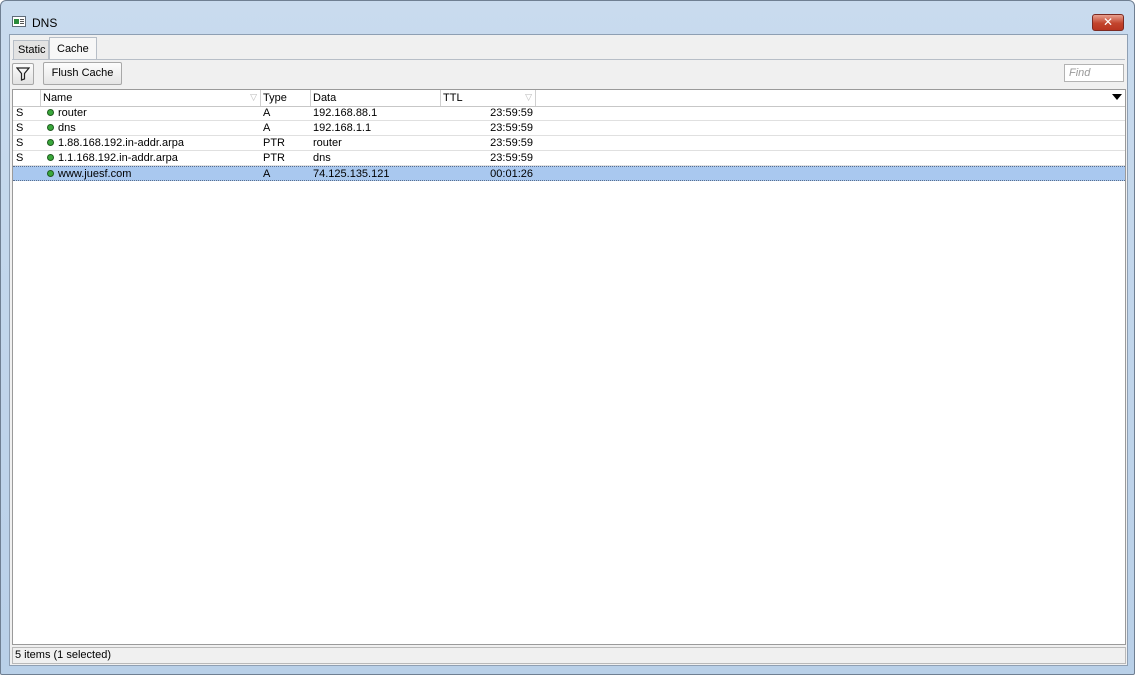 The image size is (1137, 677). I want to click on close-button: ✕, so click(1108, 22).